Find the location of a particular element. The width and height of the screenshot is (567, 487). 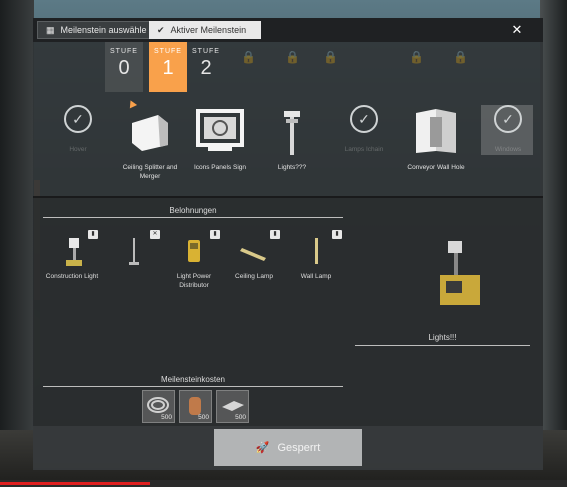

close-button: ✕ is located at coordinates (517, 30).